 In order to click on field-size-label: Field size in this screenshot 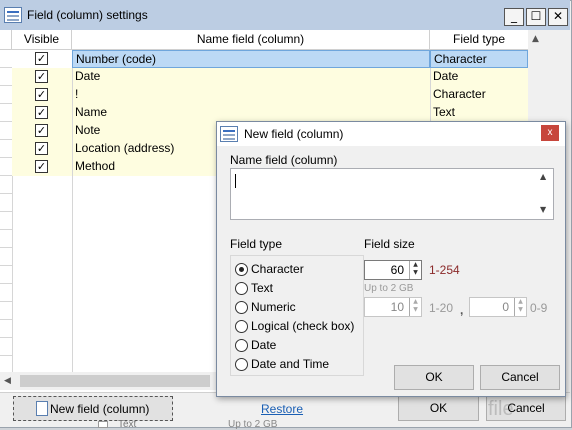, I will do `click(389, 244)`.